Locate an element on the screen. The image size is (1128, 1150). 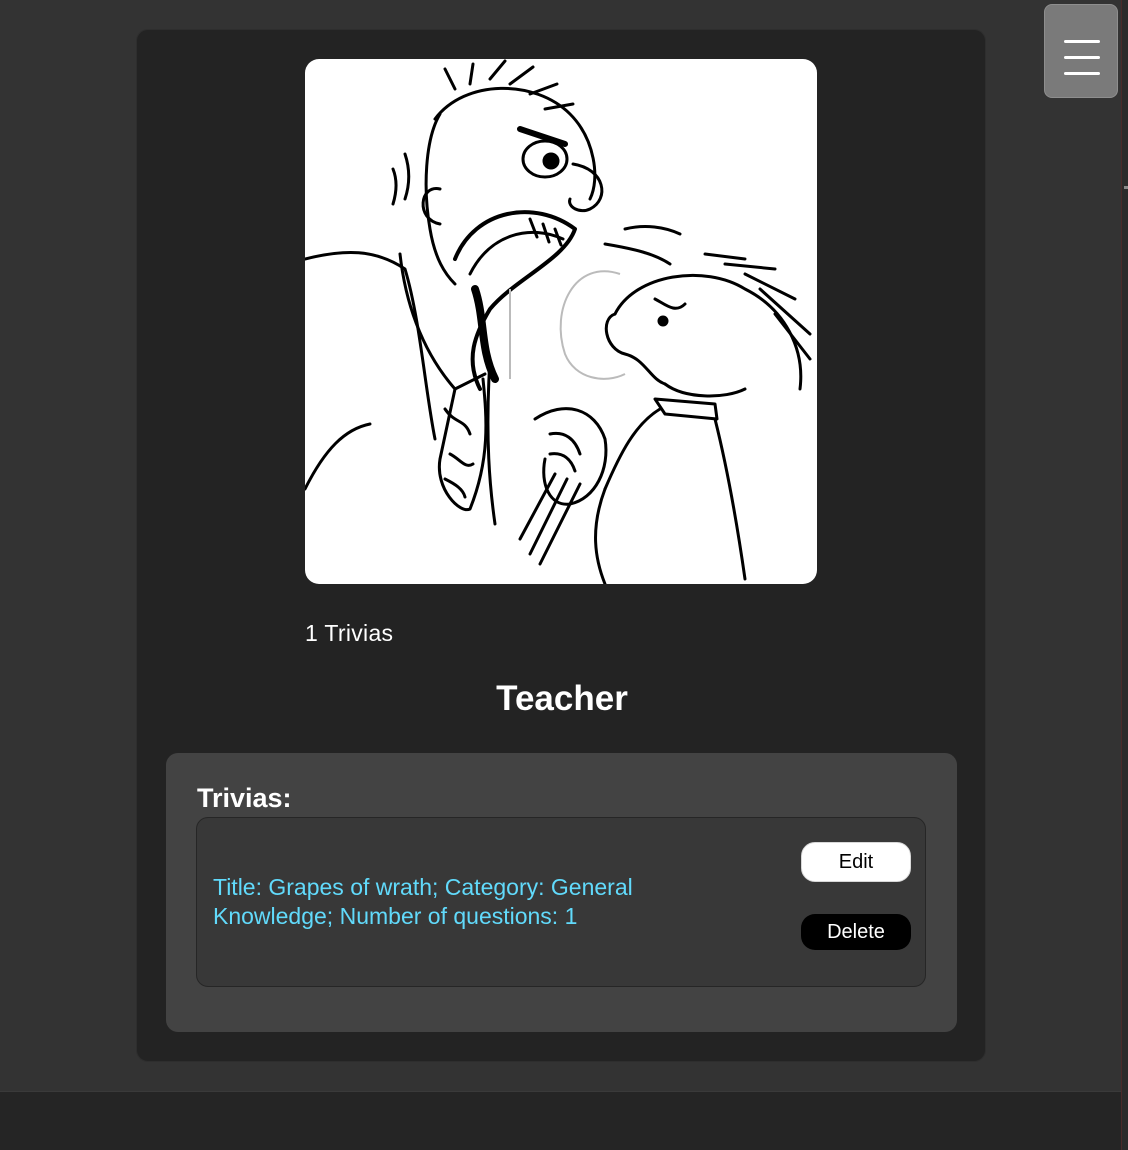
footer-bar is located at coordinates (560, 1120).